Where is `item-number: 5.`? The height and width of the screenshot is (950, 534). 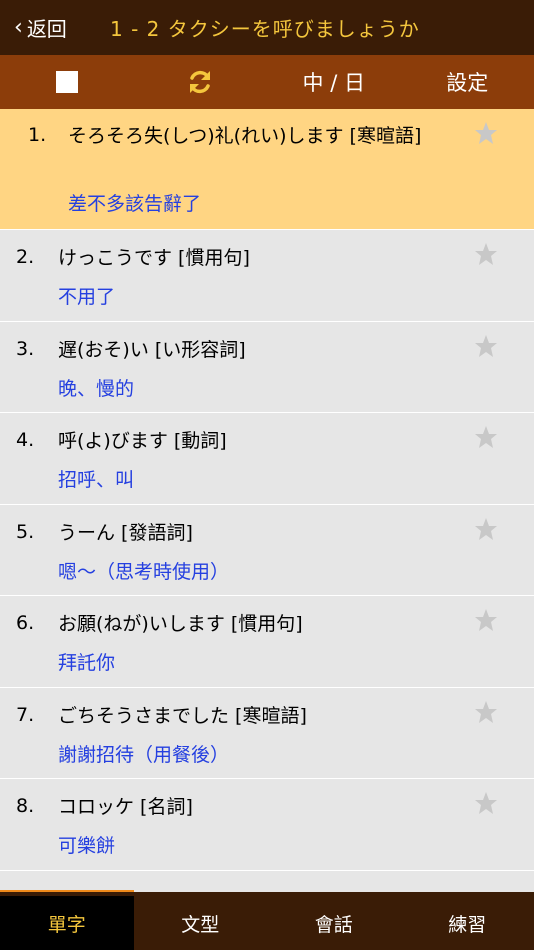
item-number: 5. is located at coordinates (25, 531).